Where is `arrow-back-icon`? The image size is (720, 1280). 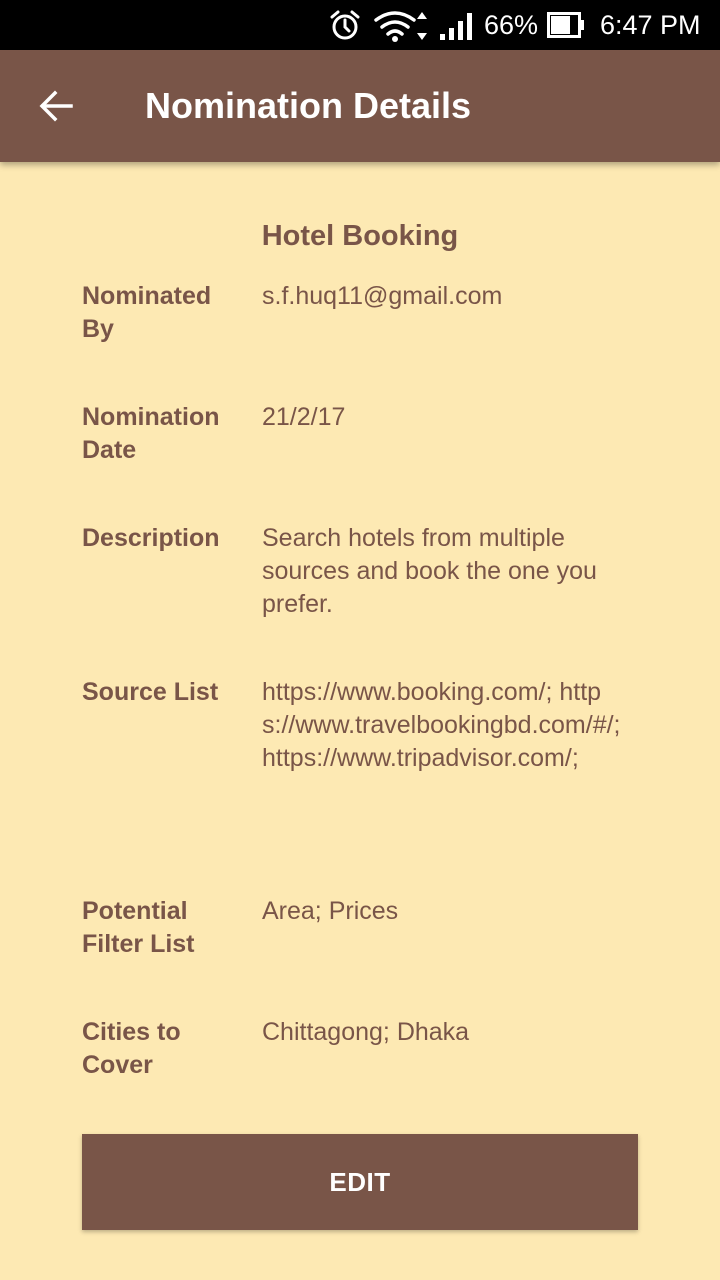
arrow-back-icon is located at coordinates (56, 106).